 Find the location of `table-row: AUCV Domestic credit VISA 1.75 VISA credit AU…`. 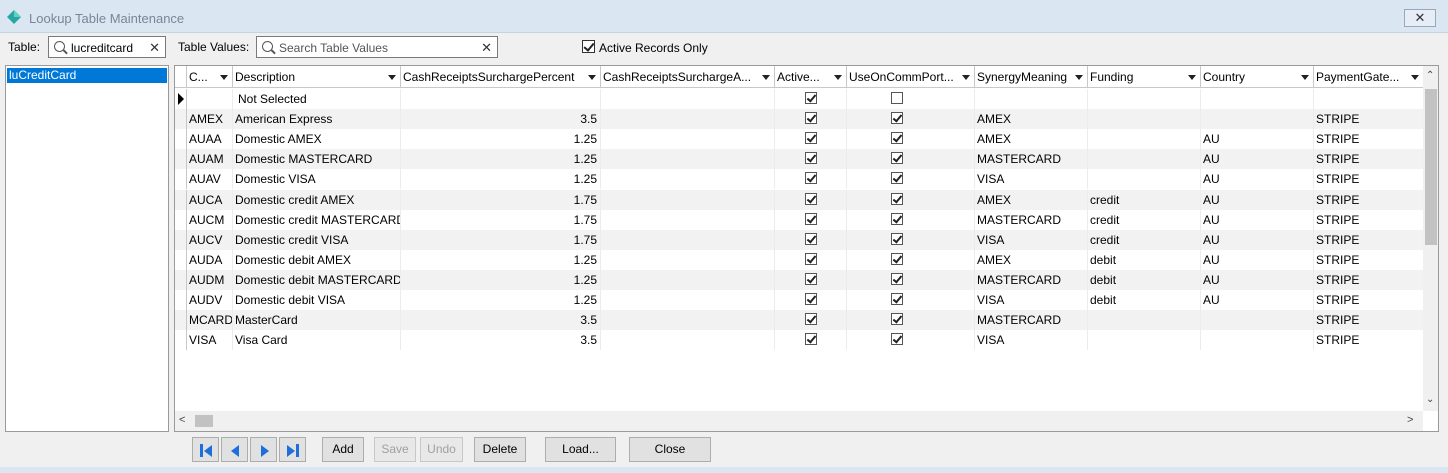

table-row: AUCV Domestic credit VISA 1.75 VISA credit AU… is located at coordinates (799, 239).